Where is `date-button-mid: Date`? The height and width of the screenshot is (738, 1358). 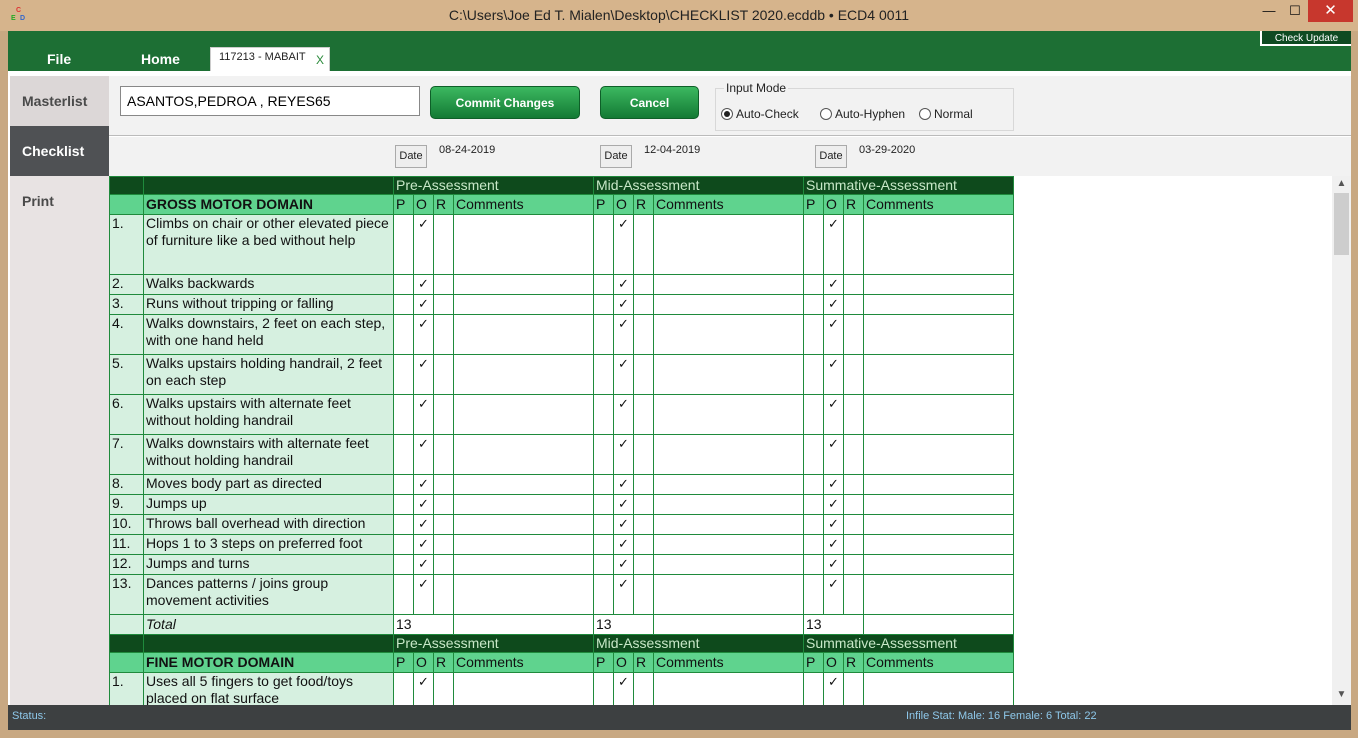 date-button-mid: Date is located at coordinates (616, 156).